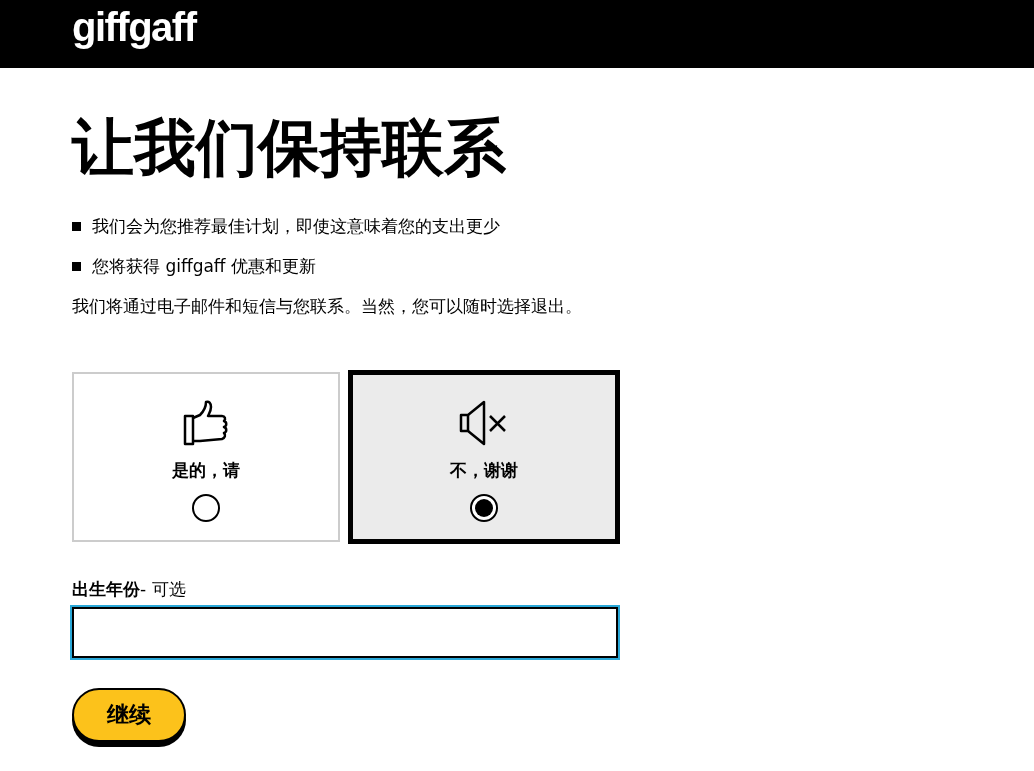 This screenshot has height=771, width=1034. What do you see at coordinates (345, 633) in the screenshot?
I see `input-field` at bounding box center [345, 633].